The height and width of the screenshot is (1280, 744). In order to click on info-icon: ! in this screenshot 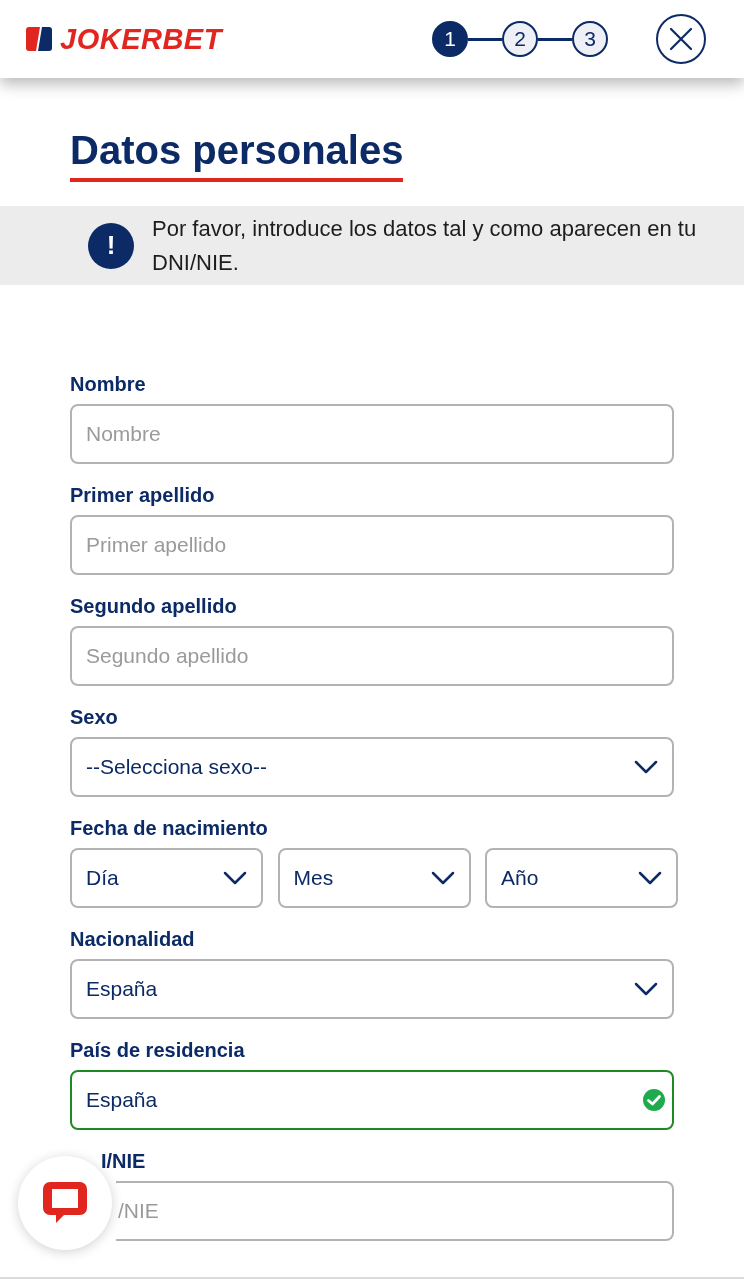, I will do `click(111, 245)`.